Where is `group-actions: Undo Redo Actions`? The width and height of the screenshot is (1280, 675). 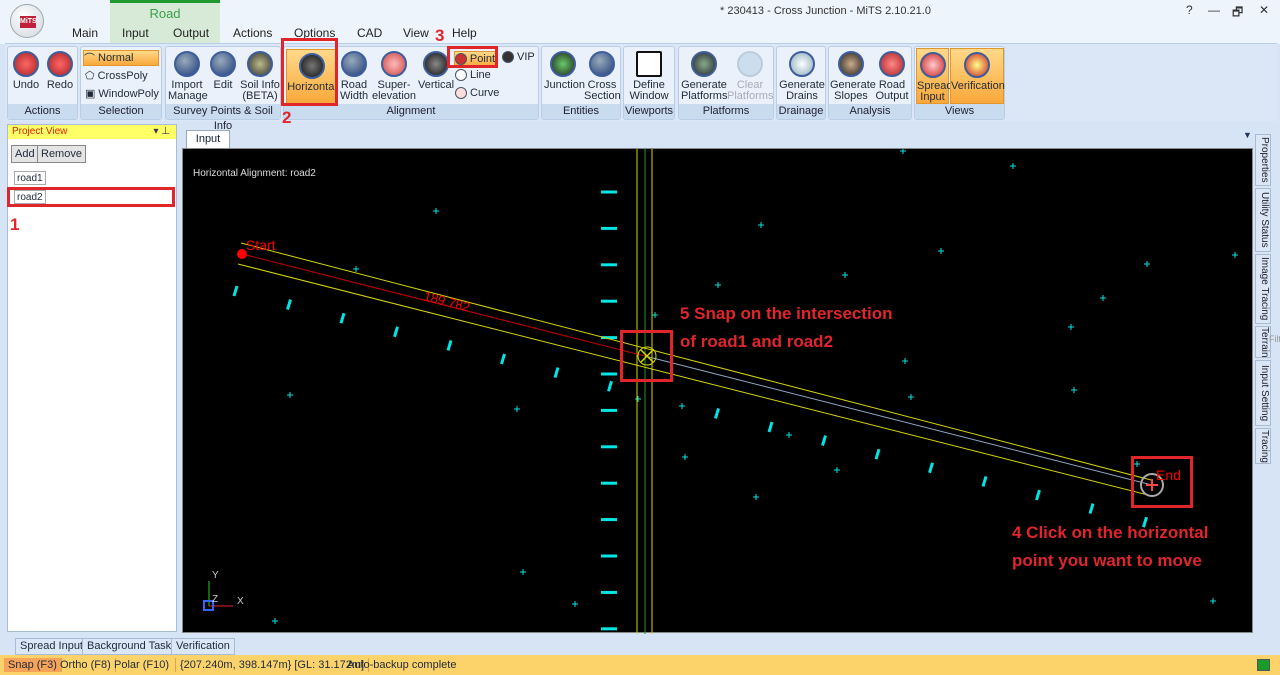 group-actions: Undo Redo Actions is located at coordinates (42, 83).